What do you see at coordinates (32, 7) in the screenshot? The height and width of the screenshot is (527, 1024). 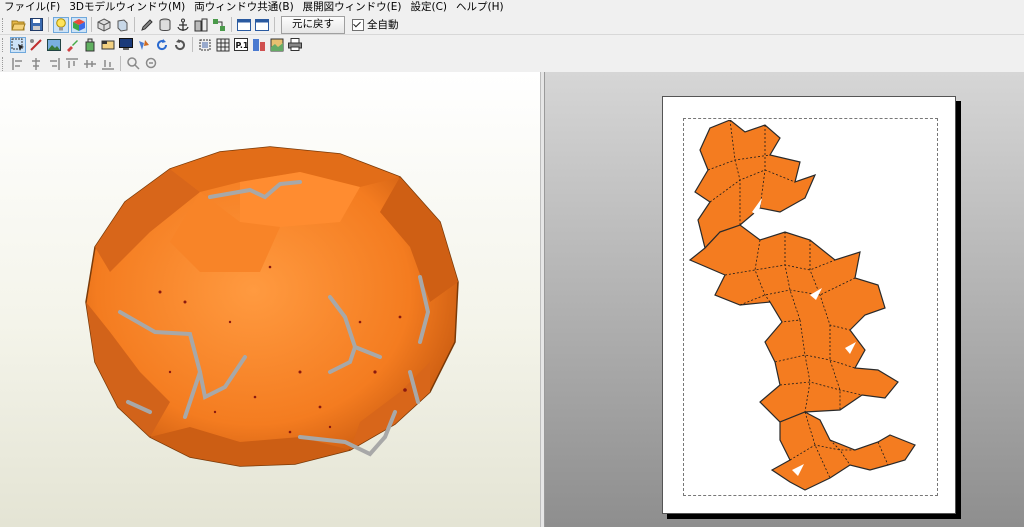 I see `menu-file: ファイル(F)` at bounding box center [32, 7].